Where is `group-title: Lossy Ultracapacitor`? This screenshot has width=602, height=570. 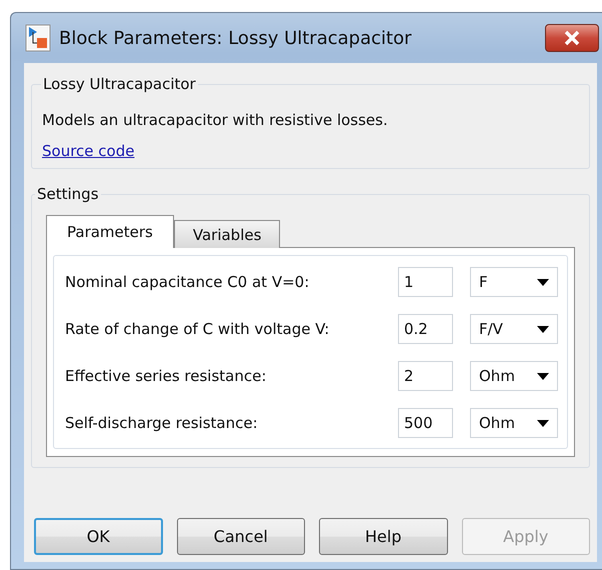 group-title: Lossy Ultracapacitor is located at coordinates (119, 84).